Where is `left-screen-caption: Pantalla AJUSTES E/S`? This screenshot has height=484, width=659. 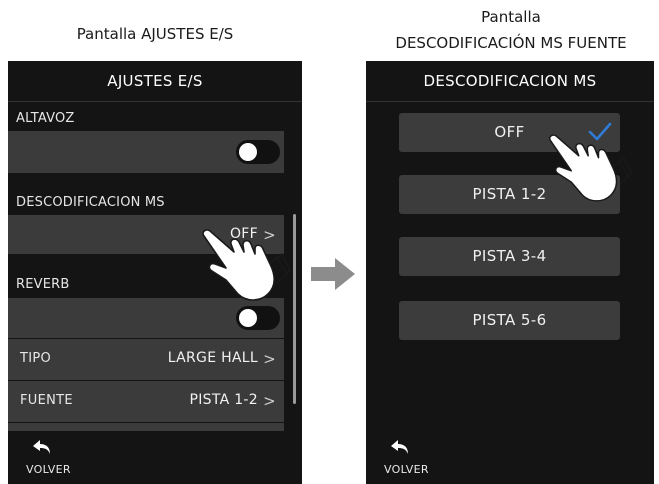
left-screen-caption: Pantalla AJUSTES E/S is located at coordinates (155, 34).